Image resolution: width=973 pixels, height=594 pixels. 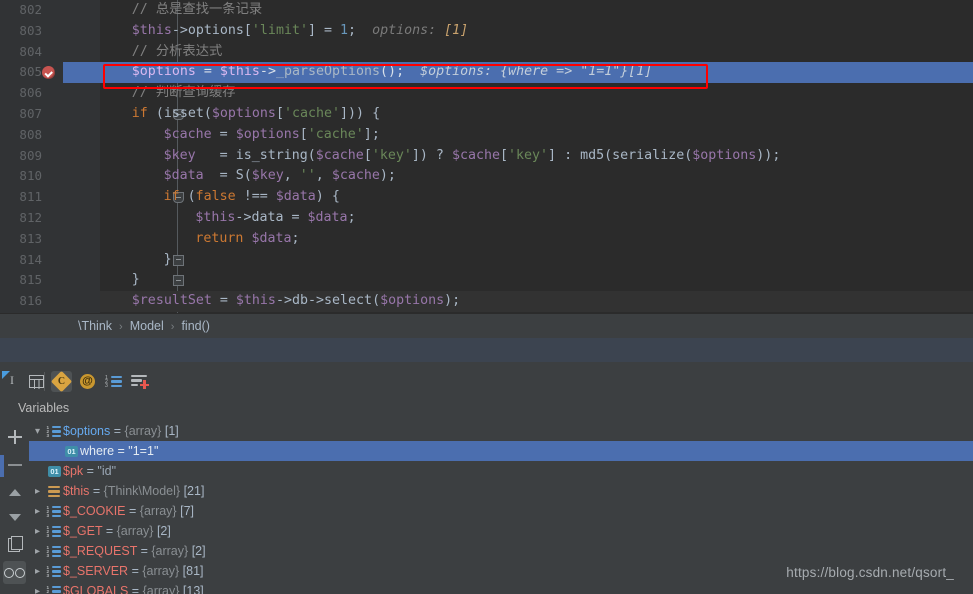 I want to click on evaluate-button: @, so click(x=87, y=381).